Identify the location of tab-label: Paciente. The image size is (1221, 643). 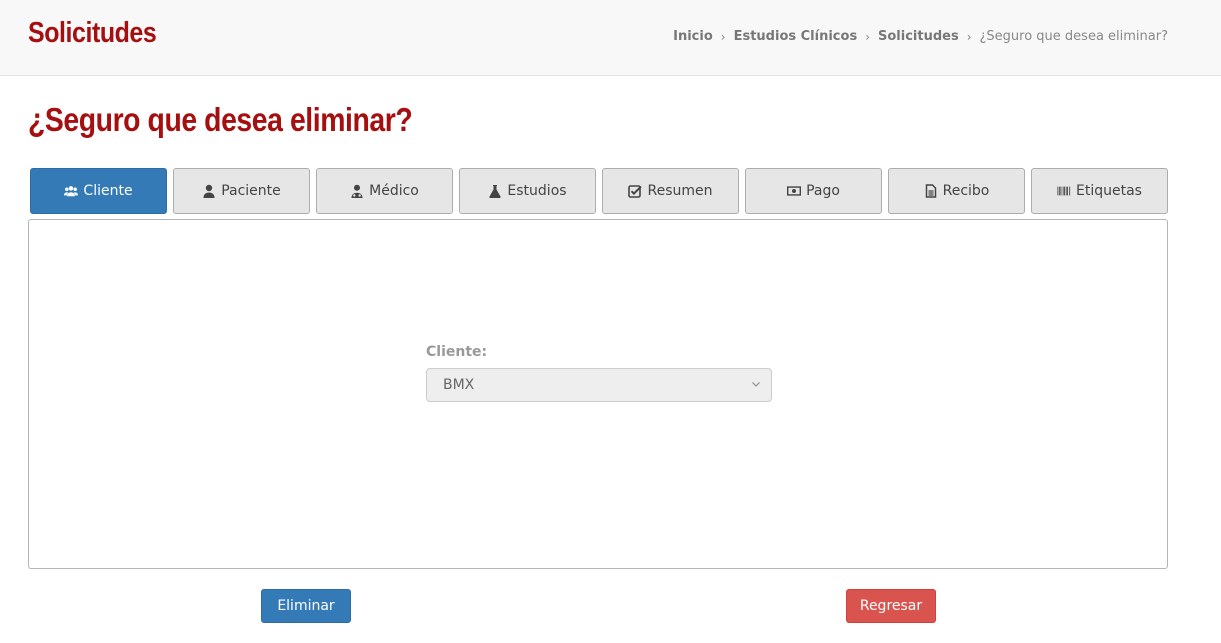
(251, 191).